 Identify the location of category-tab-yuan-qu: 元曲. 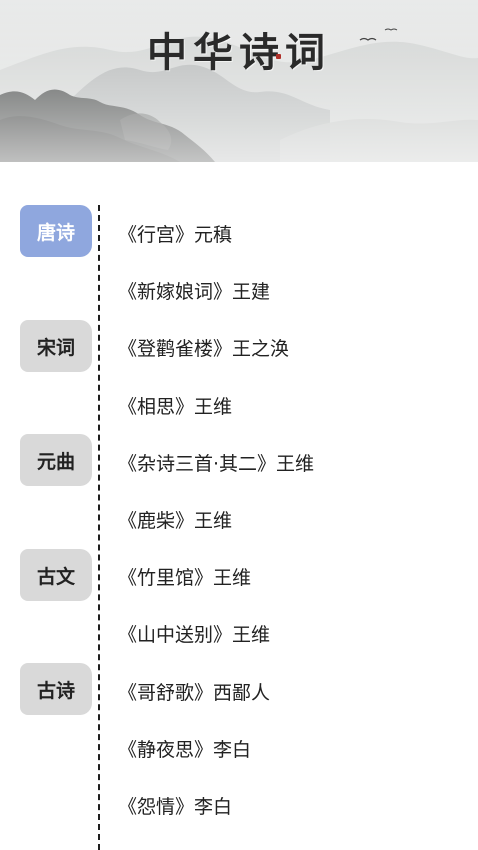
(56, 460).